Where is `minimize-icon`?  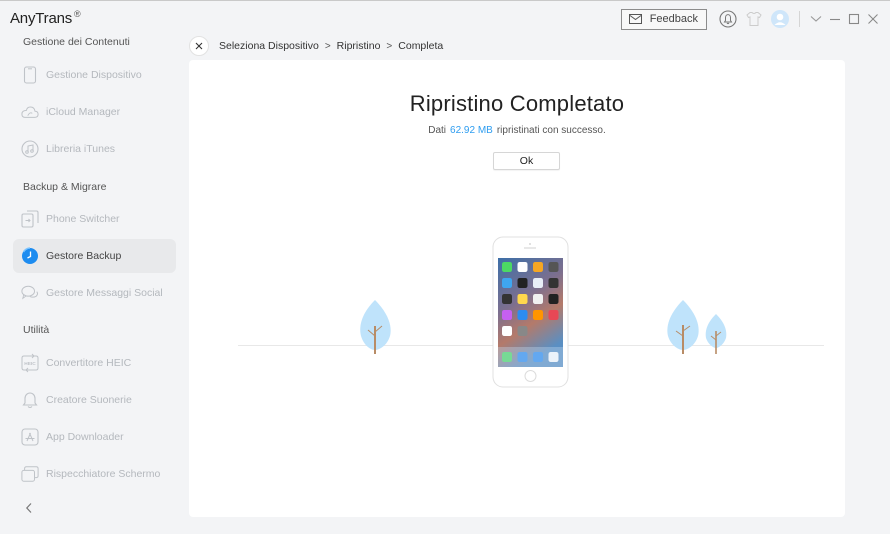 minimize-icon is located at coordinates (835, 19).